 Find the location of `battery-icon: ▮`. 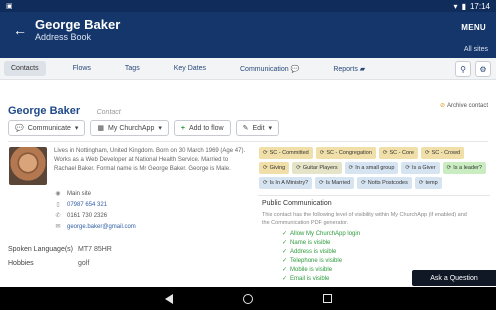

battery-icon: ▮ is located at coordinates (463, 6).